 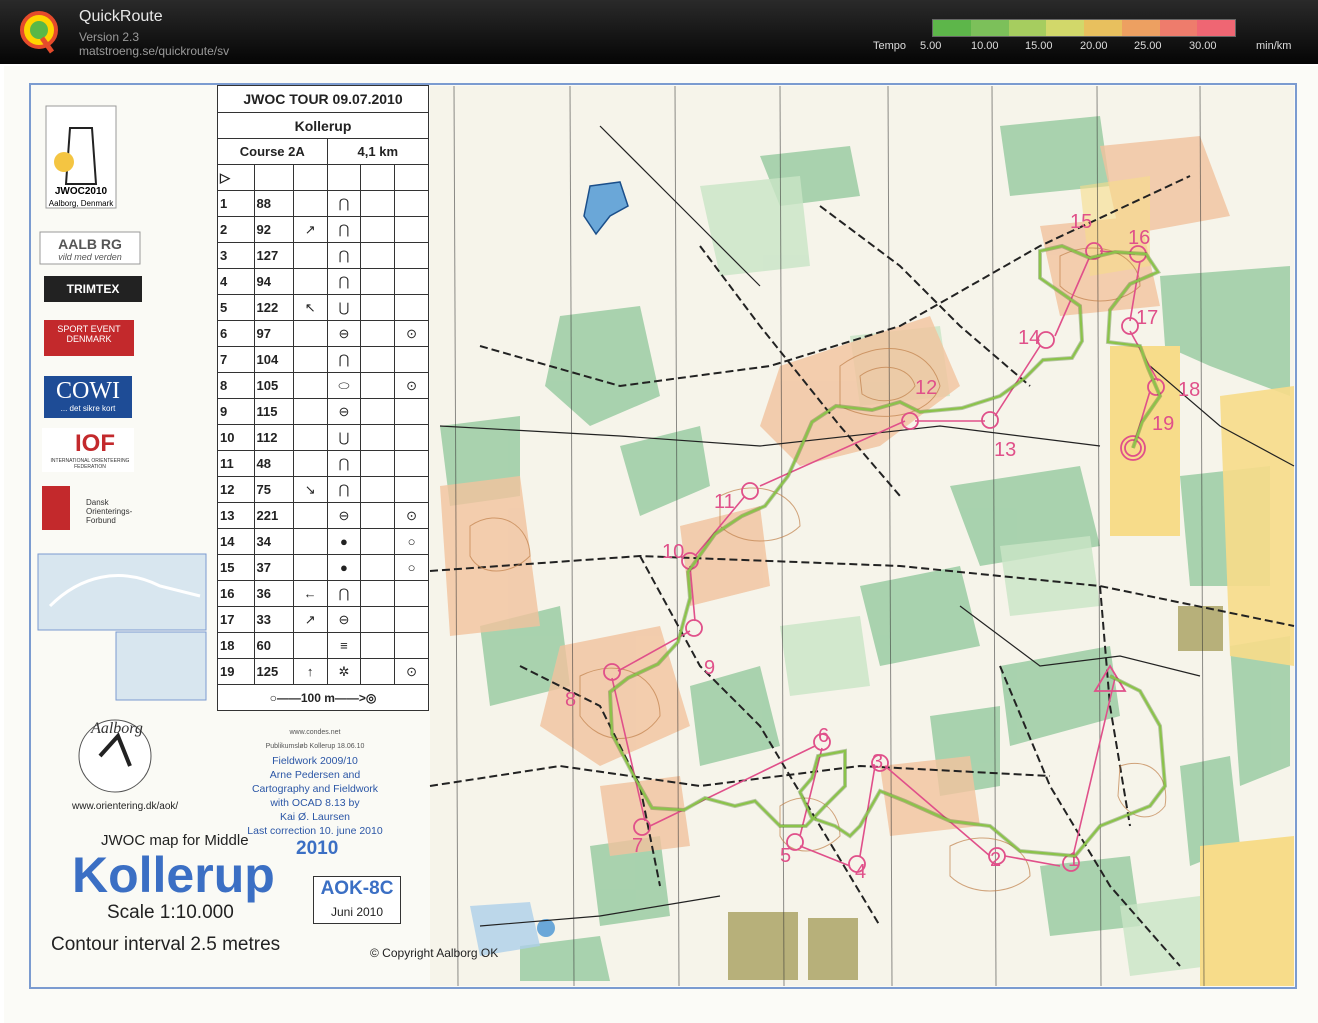 What do you see at coordinates (236, 515) in the screenshot?
I see `control-number: 13` at bounding box center [236, 515].